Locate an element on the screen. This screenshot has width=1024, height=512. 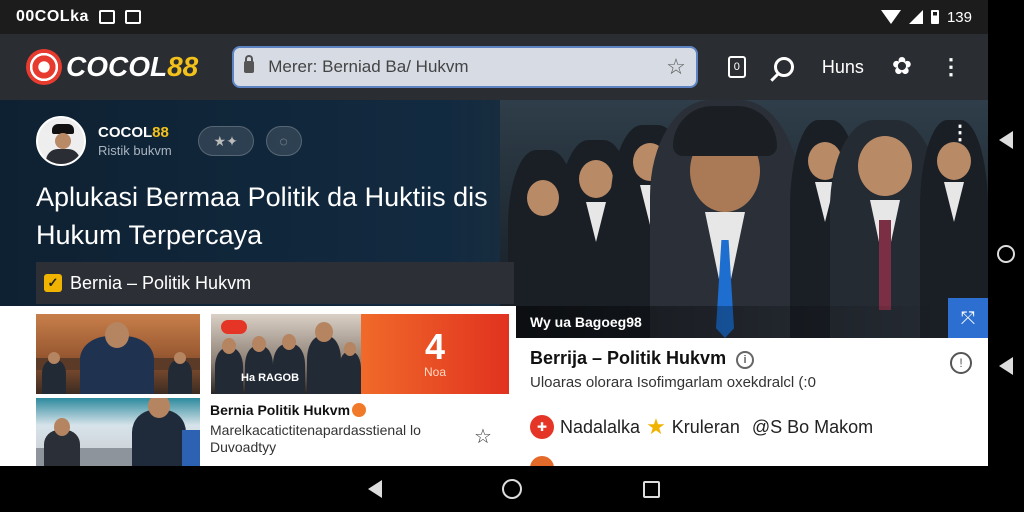
status-right: 139 is located at coordinates (926, 17).